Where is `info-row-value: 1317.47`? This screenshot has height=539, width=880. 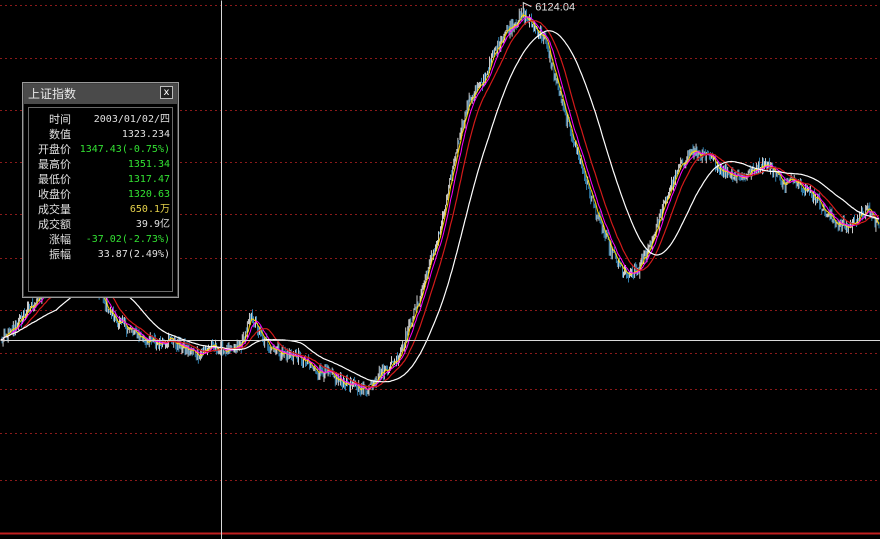 info-row-value: 1317.47 is located at coordinates (148, 179).